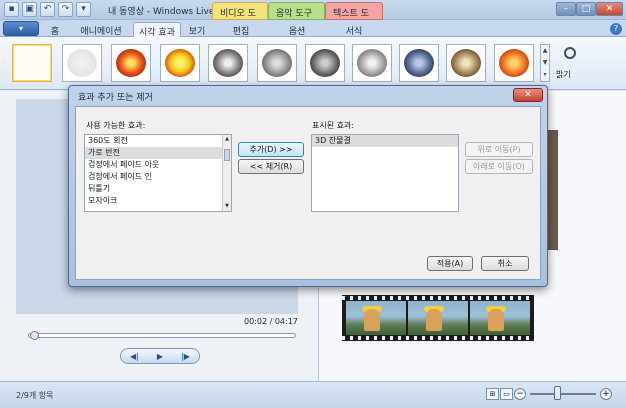  Describe the element at coordinates (134, 356) in the screenshot. I see `previous-frame-button: ◀|` at that location.